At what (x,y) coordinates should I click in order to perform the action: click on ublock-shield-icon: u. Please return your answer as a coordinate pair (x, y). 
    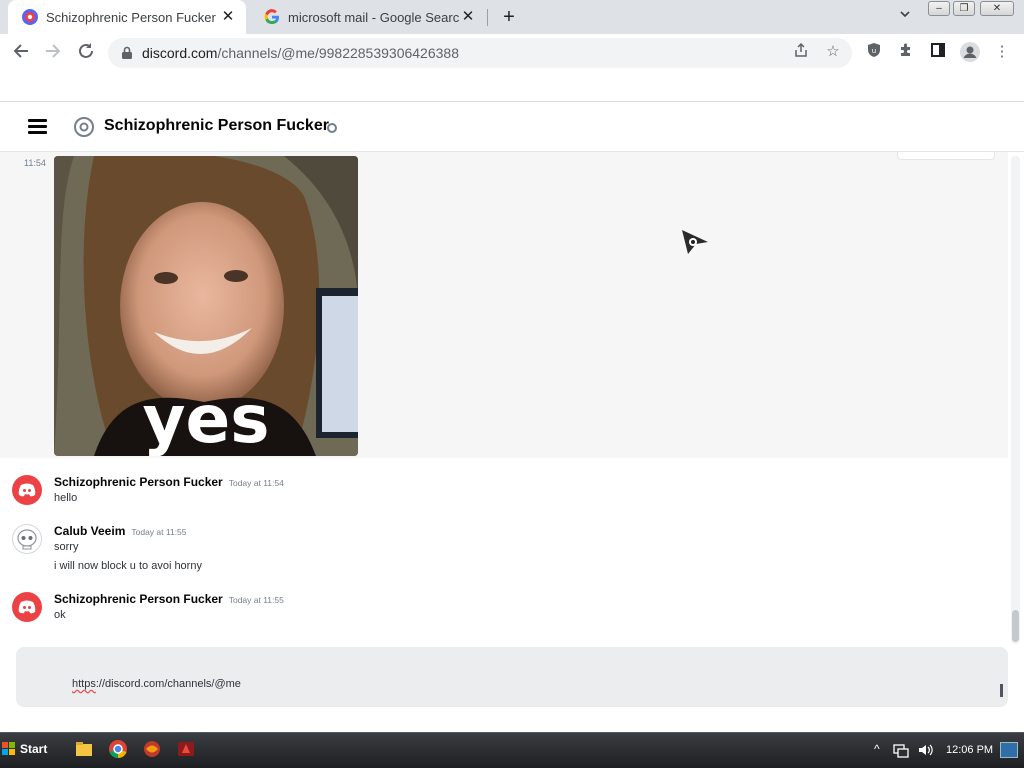
    Looking at the image, I should click on (874, 52).